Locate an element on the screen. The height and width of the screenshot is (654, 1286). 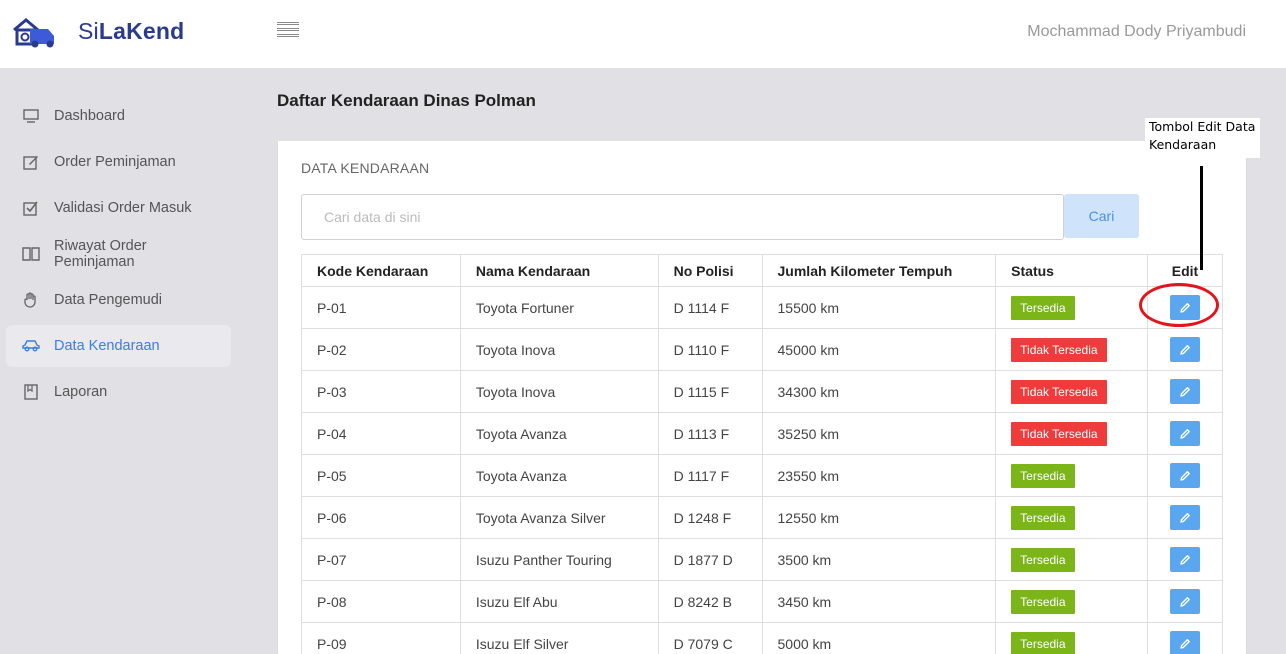
table-cell: Isuzu Elf Silver is located at coordinates (559, 638).